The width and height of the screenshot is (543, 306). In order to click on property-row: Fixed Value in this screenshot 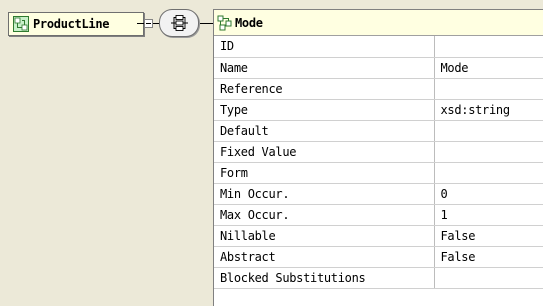, I will do `click(378, 152)`.